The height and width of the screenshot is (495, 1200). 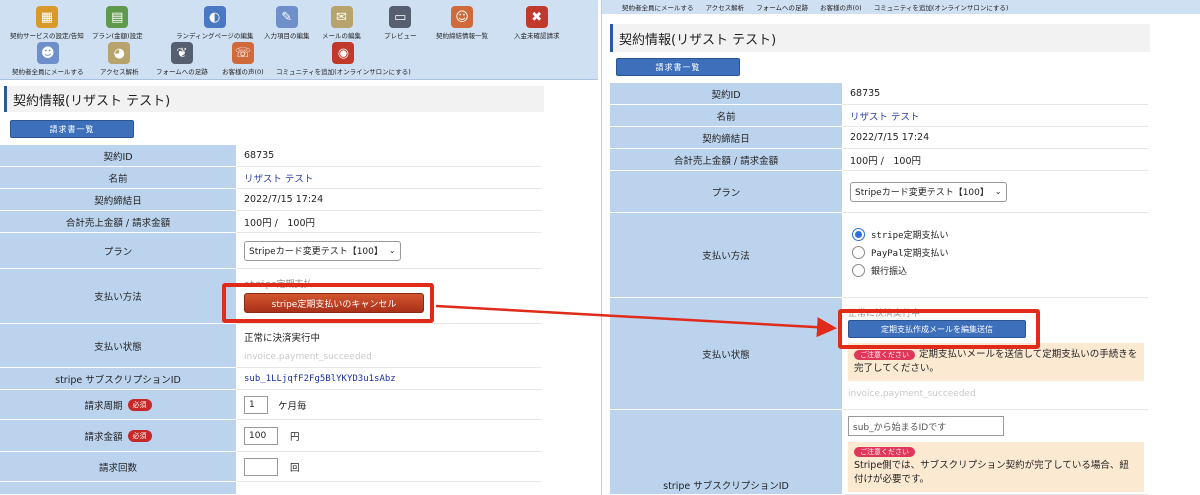 I want to click on toolbar-item-row2-0: ☻ 契約者全員にメールする, so click(x=48, y=59).